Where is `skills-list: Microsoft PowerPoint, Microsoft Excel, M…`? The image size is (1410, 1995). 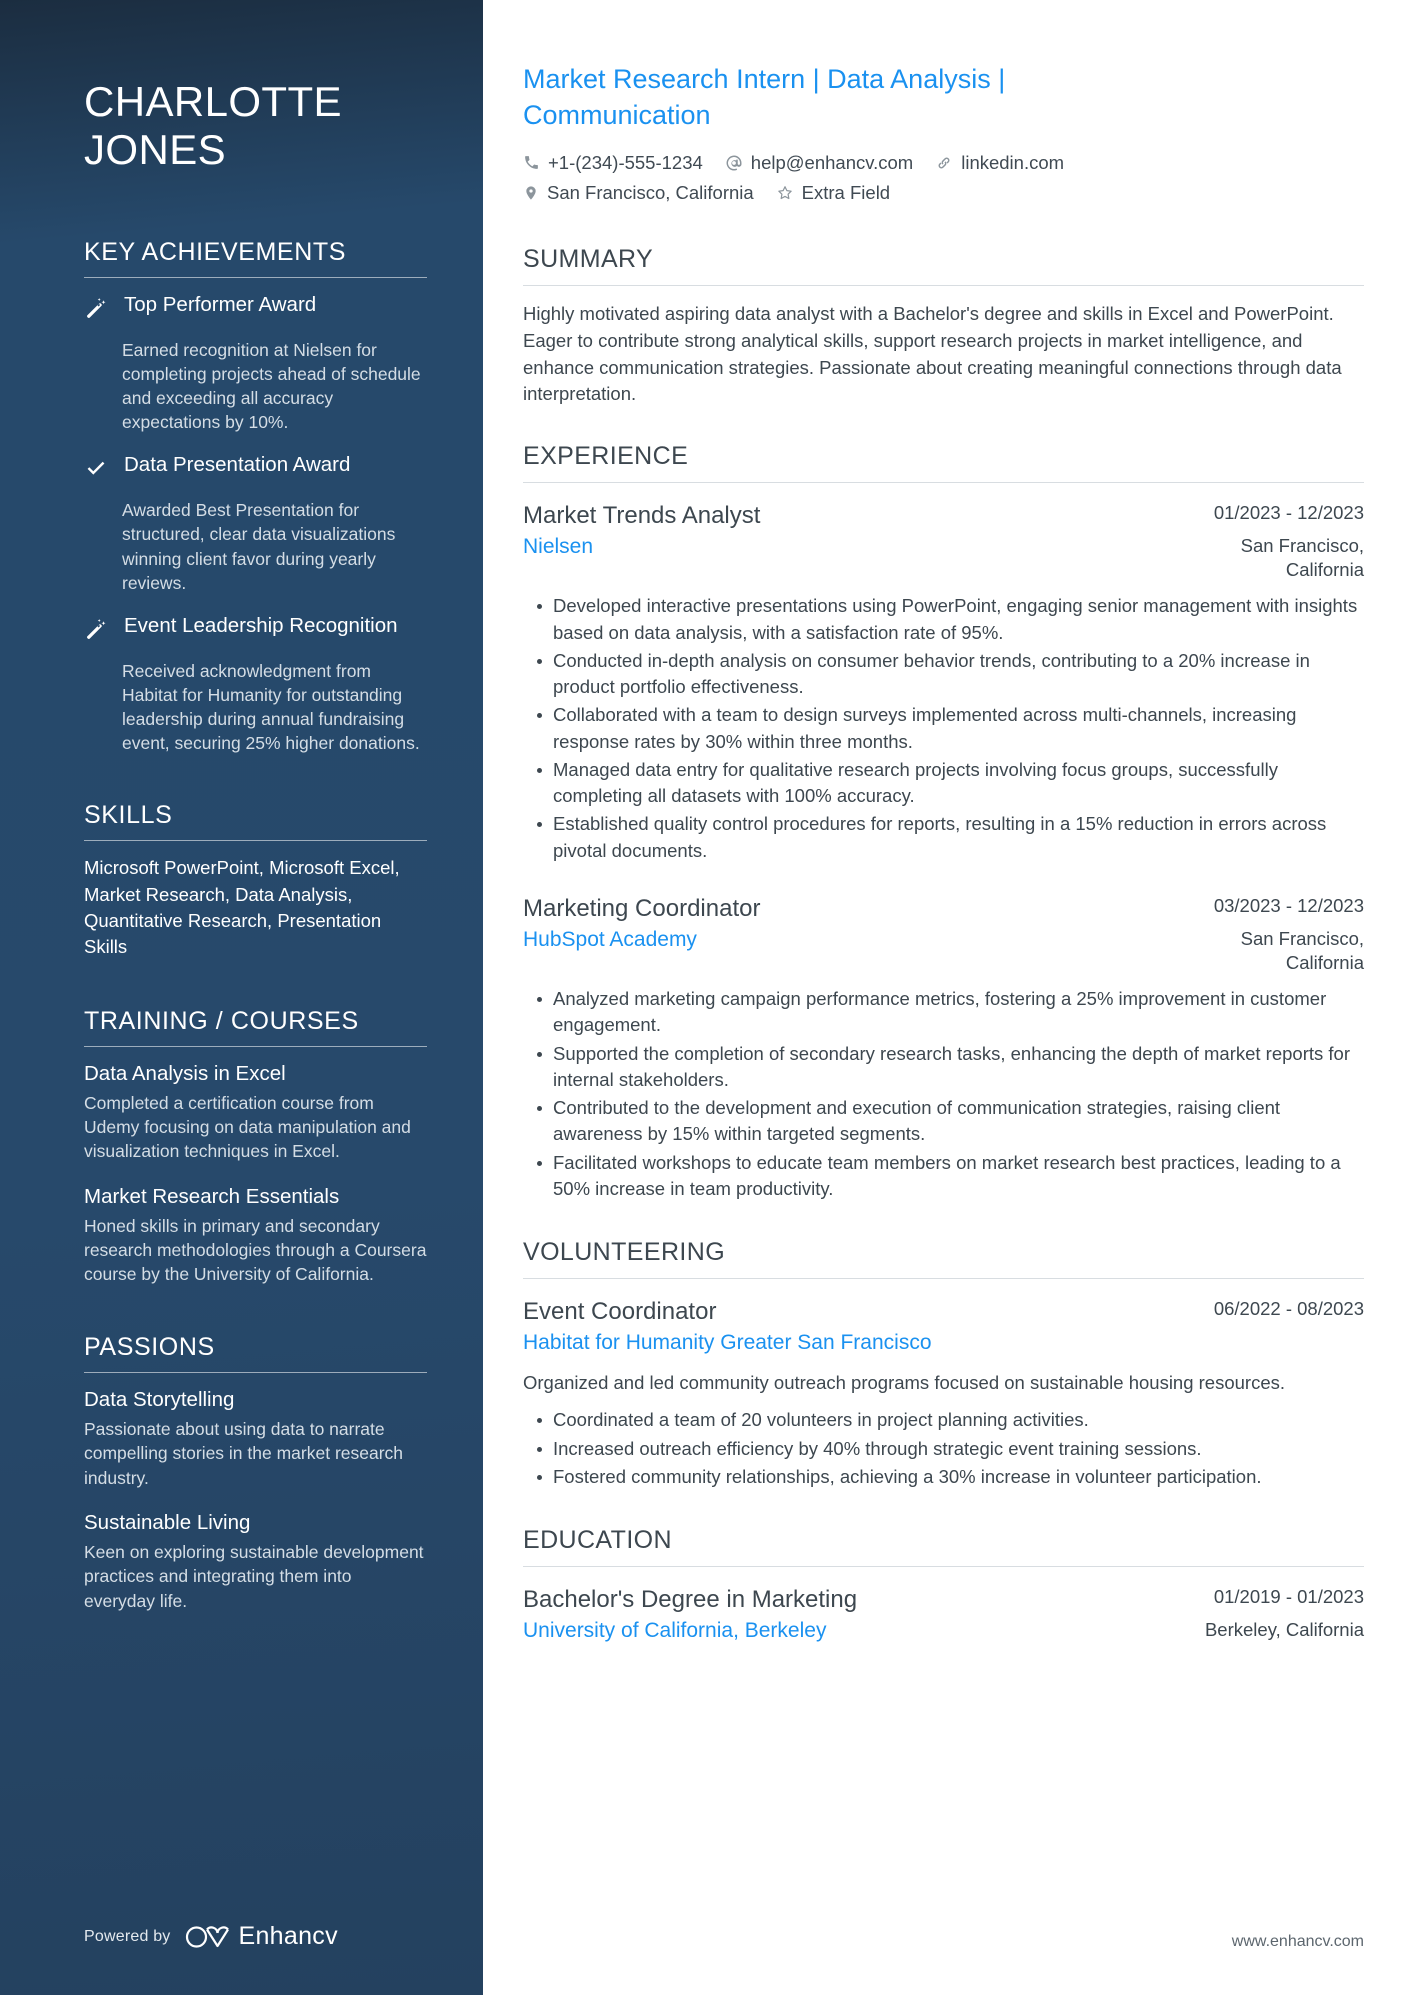
skills-list: Microsoft PowerPoint, Microsoft Excel, M… is located at coordinates (242, 907).